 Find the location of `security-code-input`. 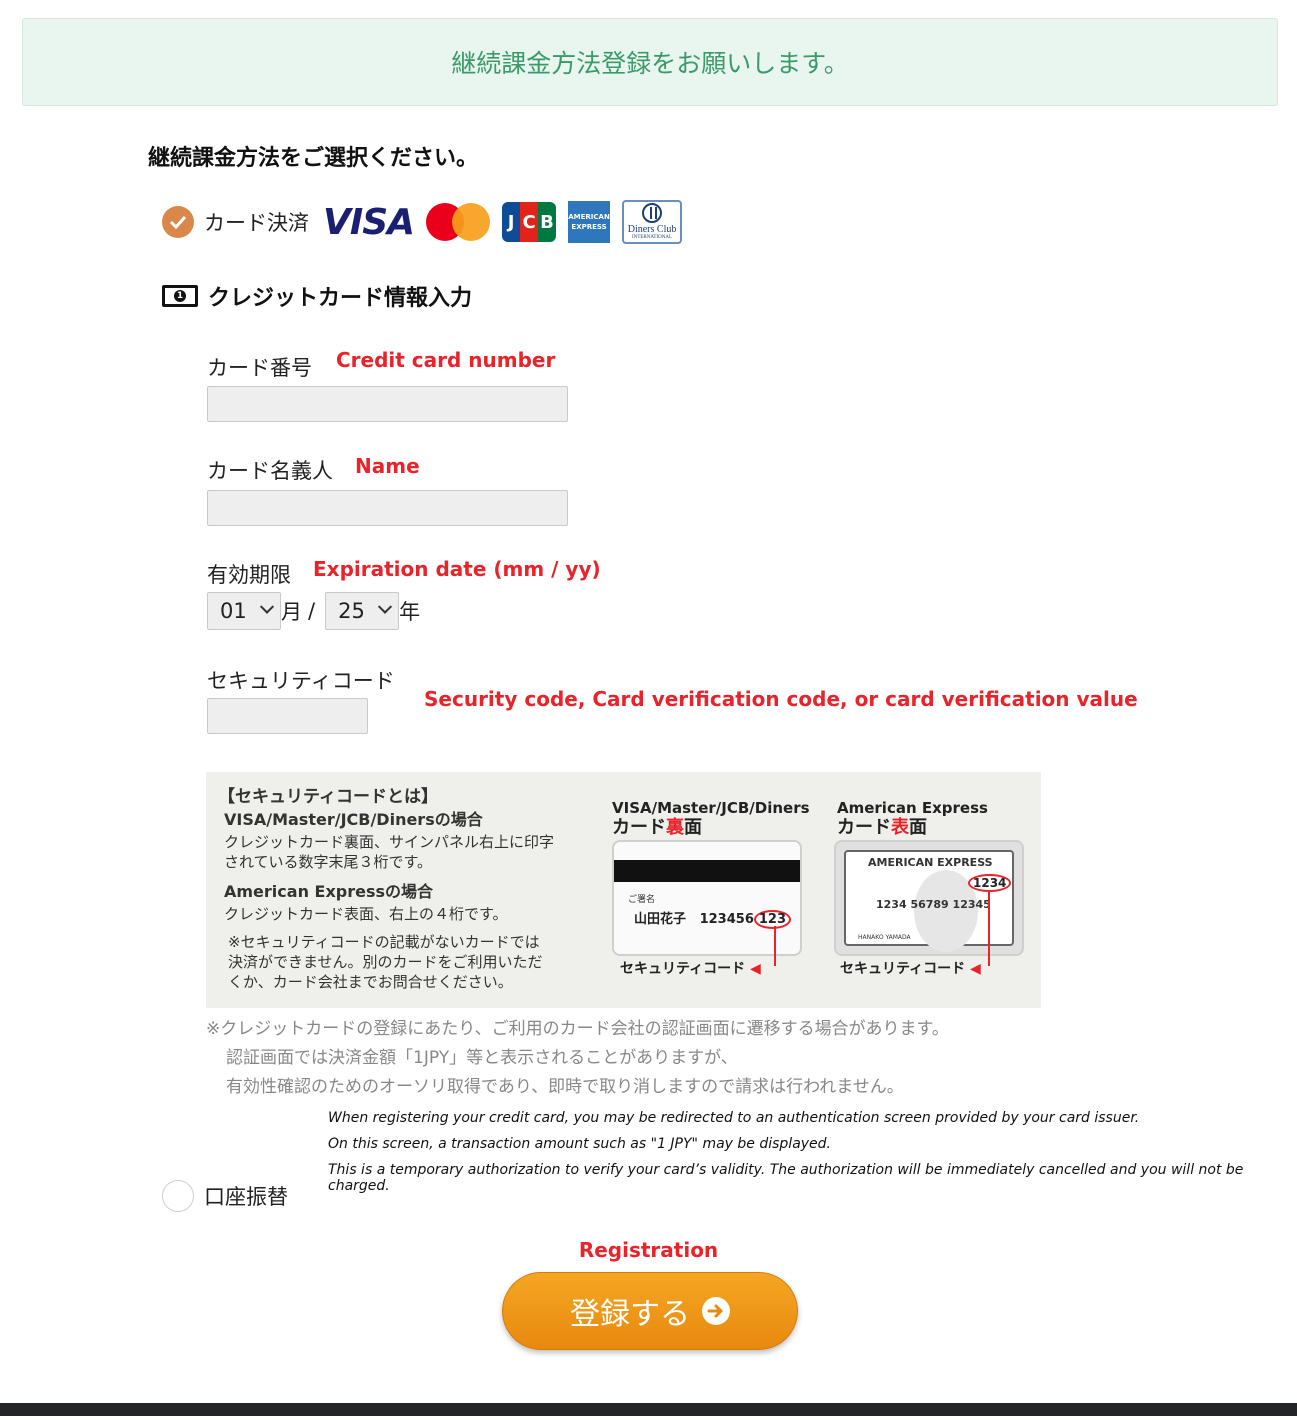

security-code-input is located at coordinates (287, 716).